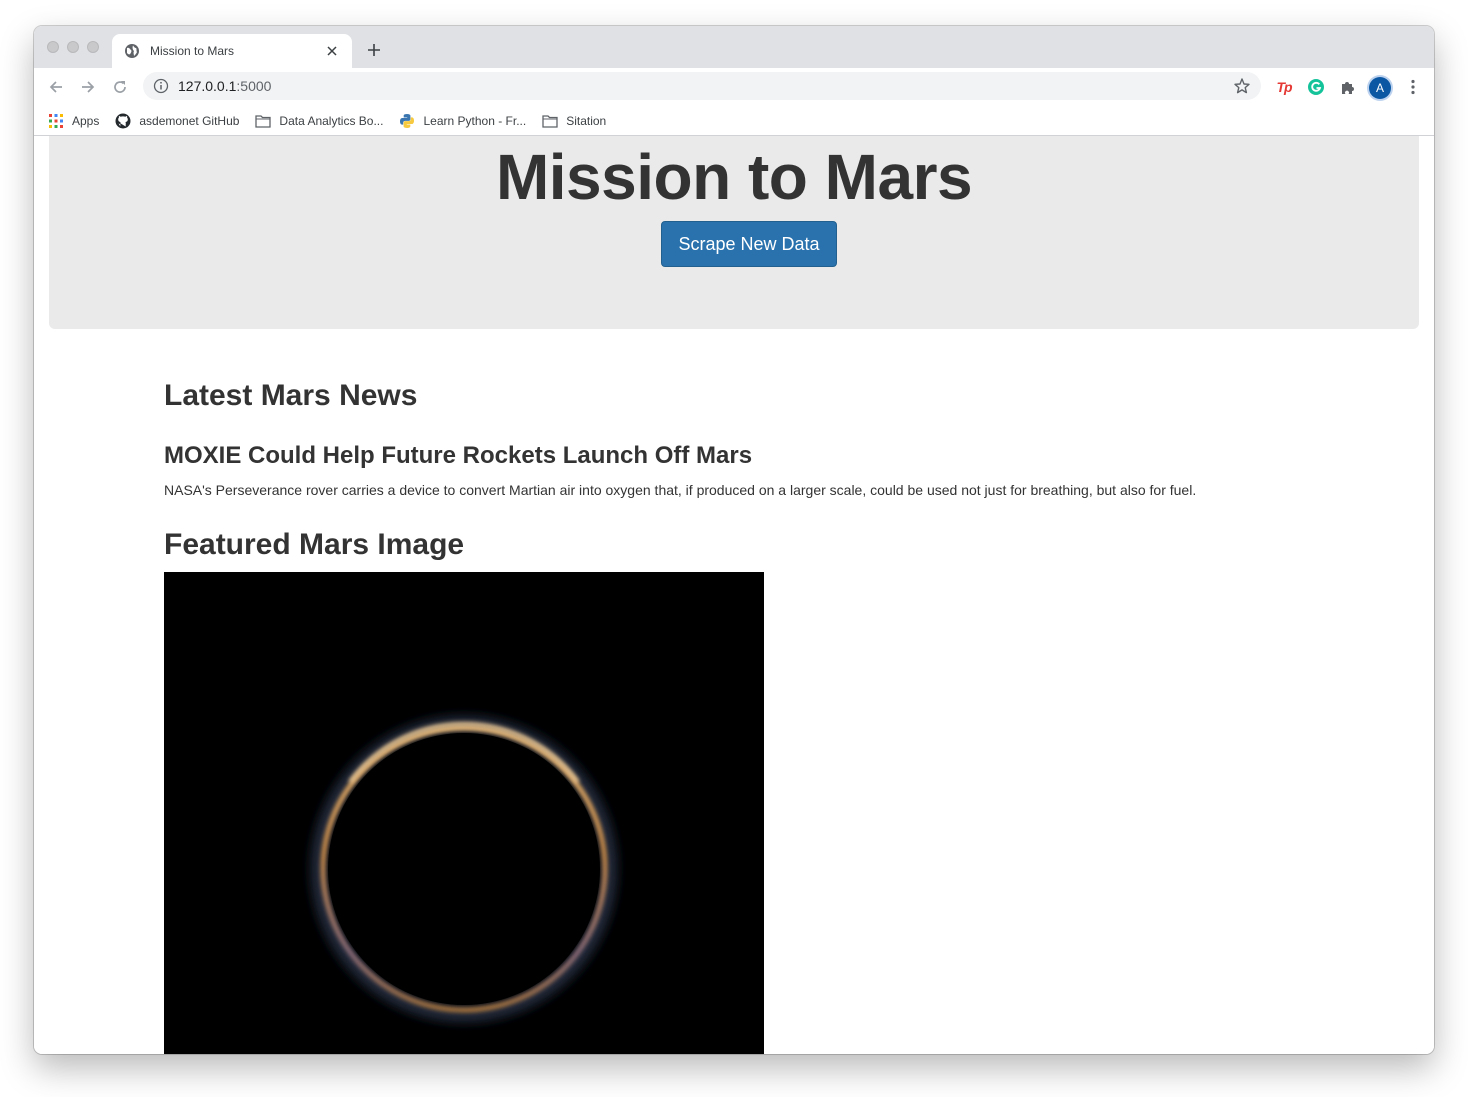  I want to click on url-text: 127.0.0.1:5000, so click(705, 86).